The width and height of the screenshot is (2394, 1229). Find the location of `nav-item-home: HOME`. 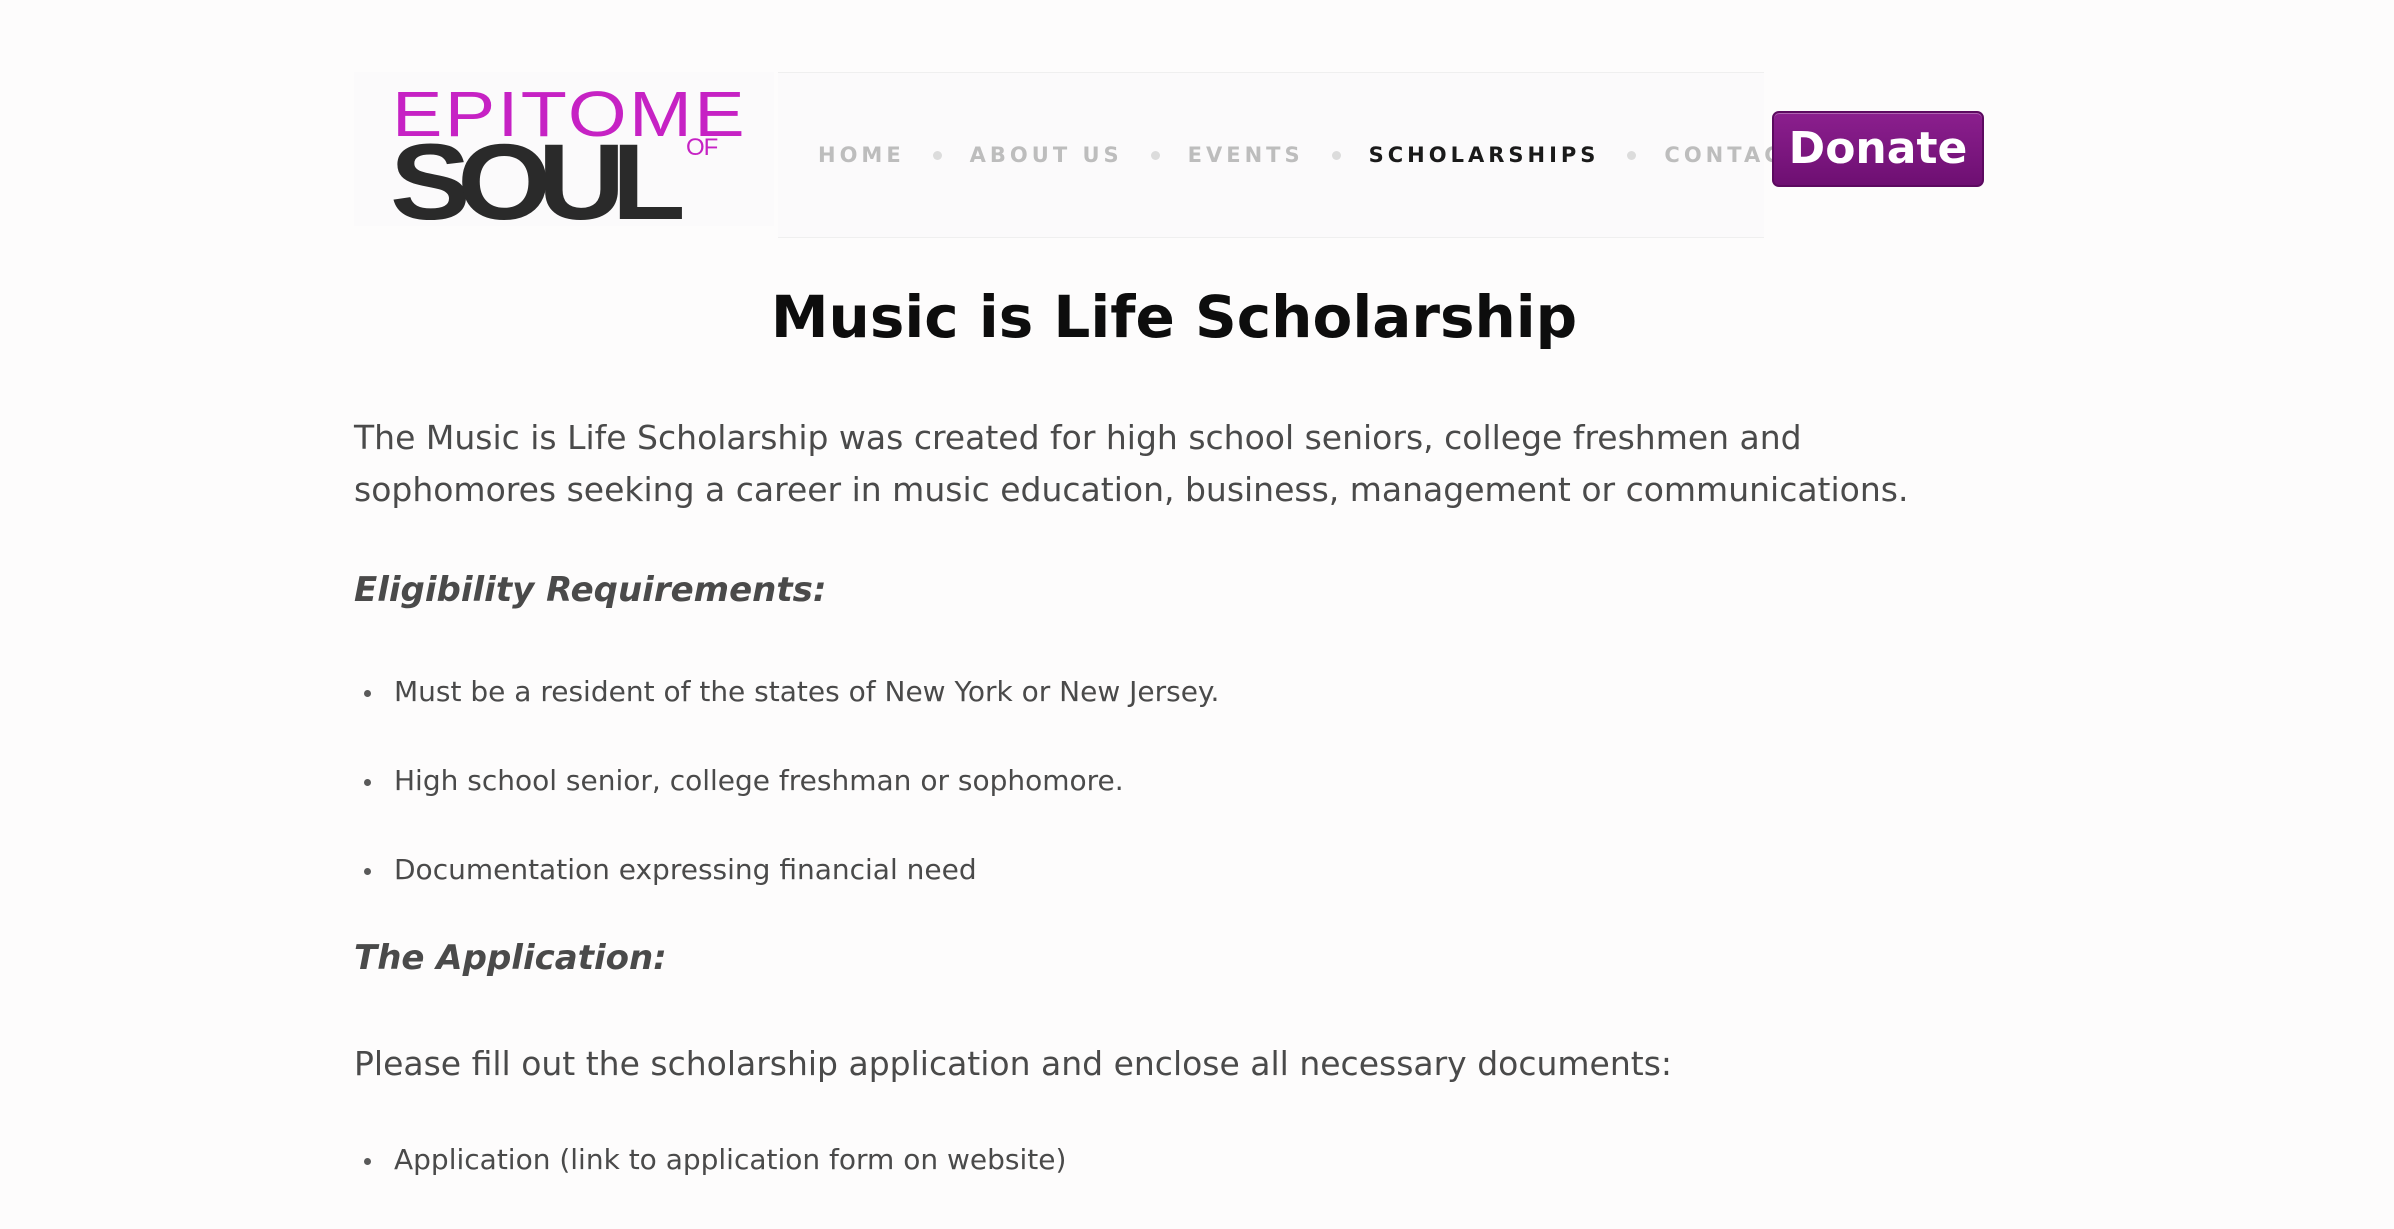

nav-item-home: HOME is located at coordinates (861, 155).